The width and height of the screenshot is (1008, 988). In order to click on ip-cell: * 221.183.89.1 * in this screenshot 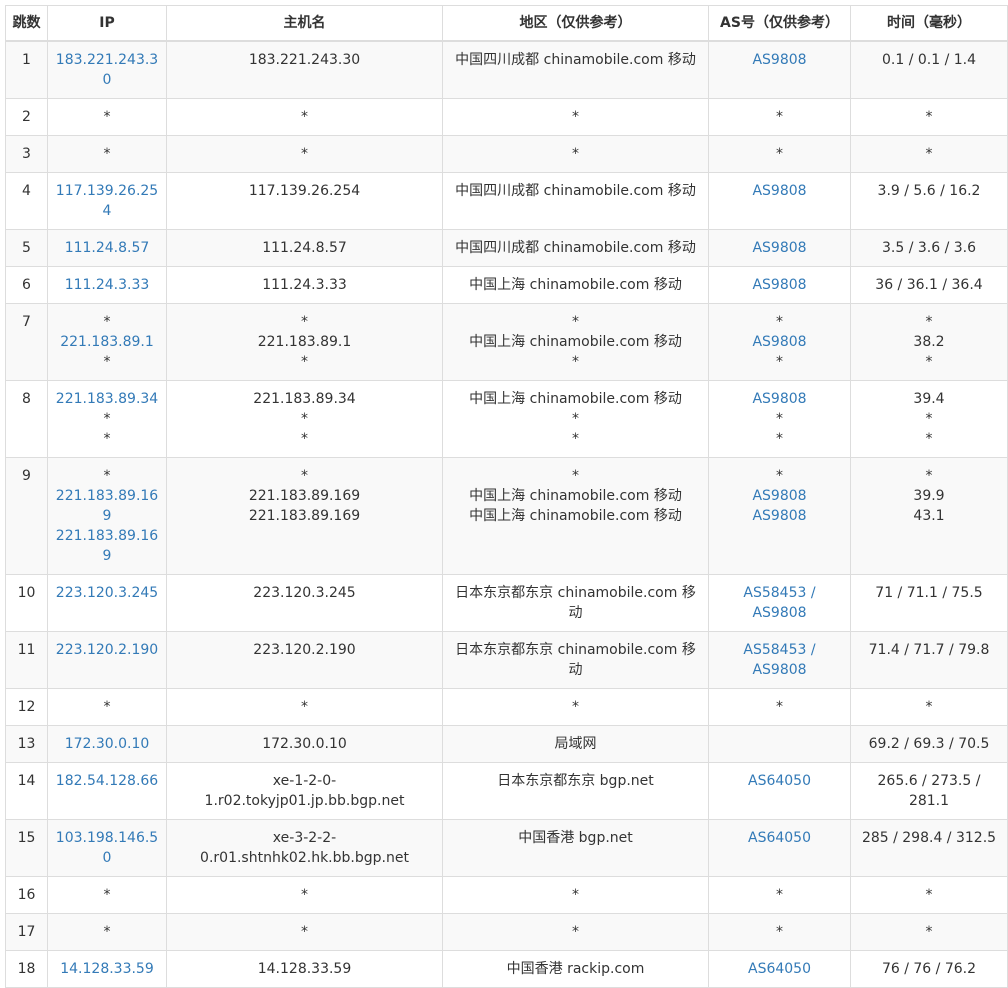, I will do `click(107, 342)`.